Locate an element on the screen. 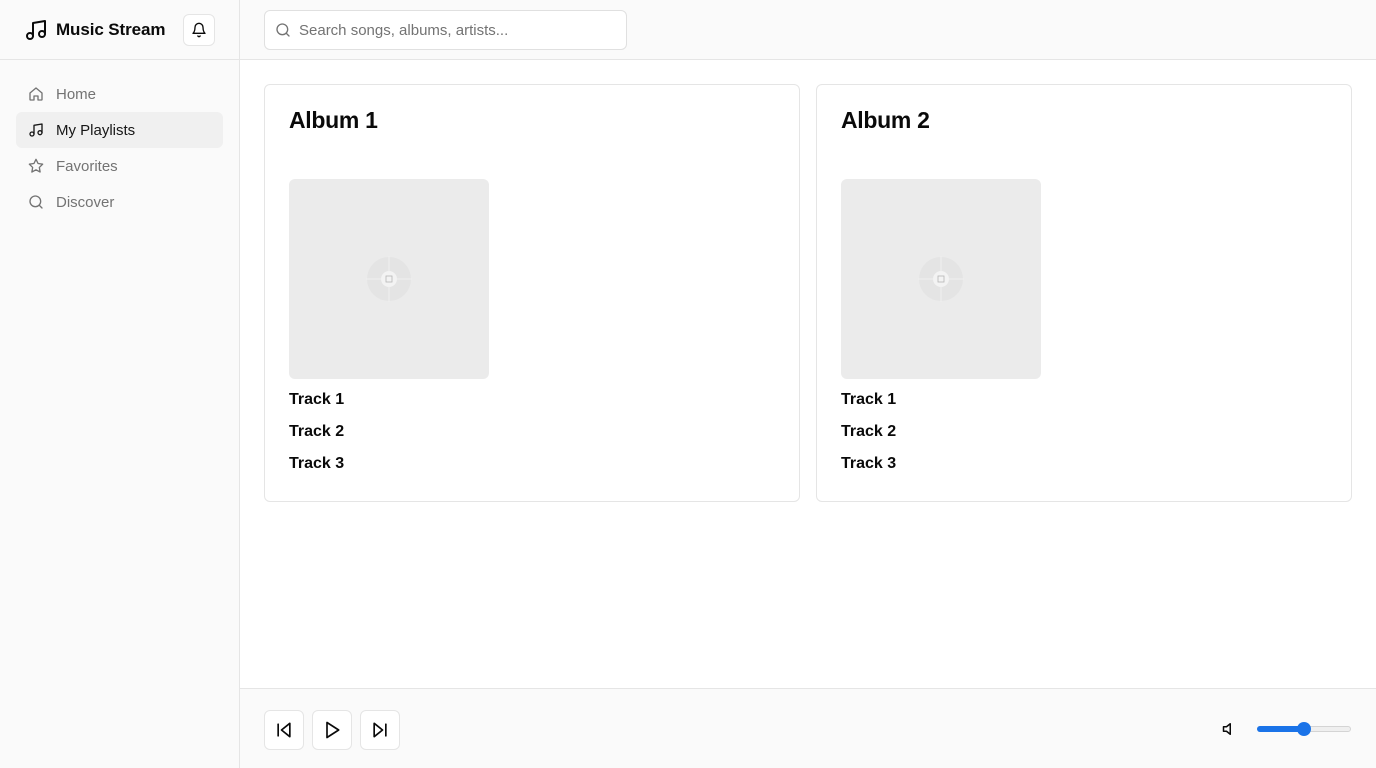  sidebar-header: Music Stream is located at coordinates (119, 30).